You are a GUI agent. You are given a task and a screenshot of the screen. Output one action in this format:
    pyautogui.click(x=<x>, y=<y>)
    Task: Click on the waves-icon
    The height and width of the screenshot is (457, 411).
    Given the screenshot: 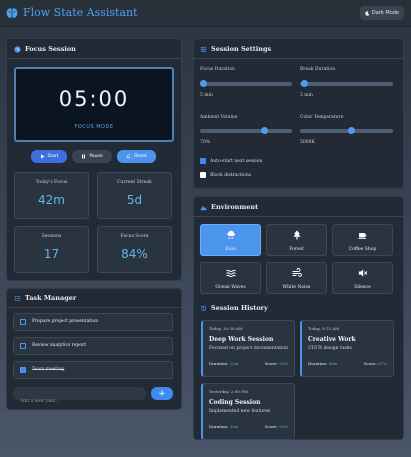 What is the action you would take?
    pyautogui.click(x=230, y=273)
    